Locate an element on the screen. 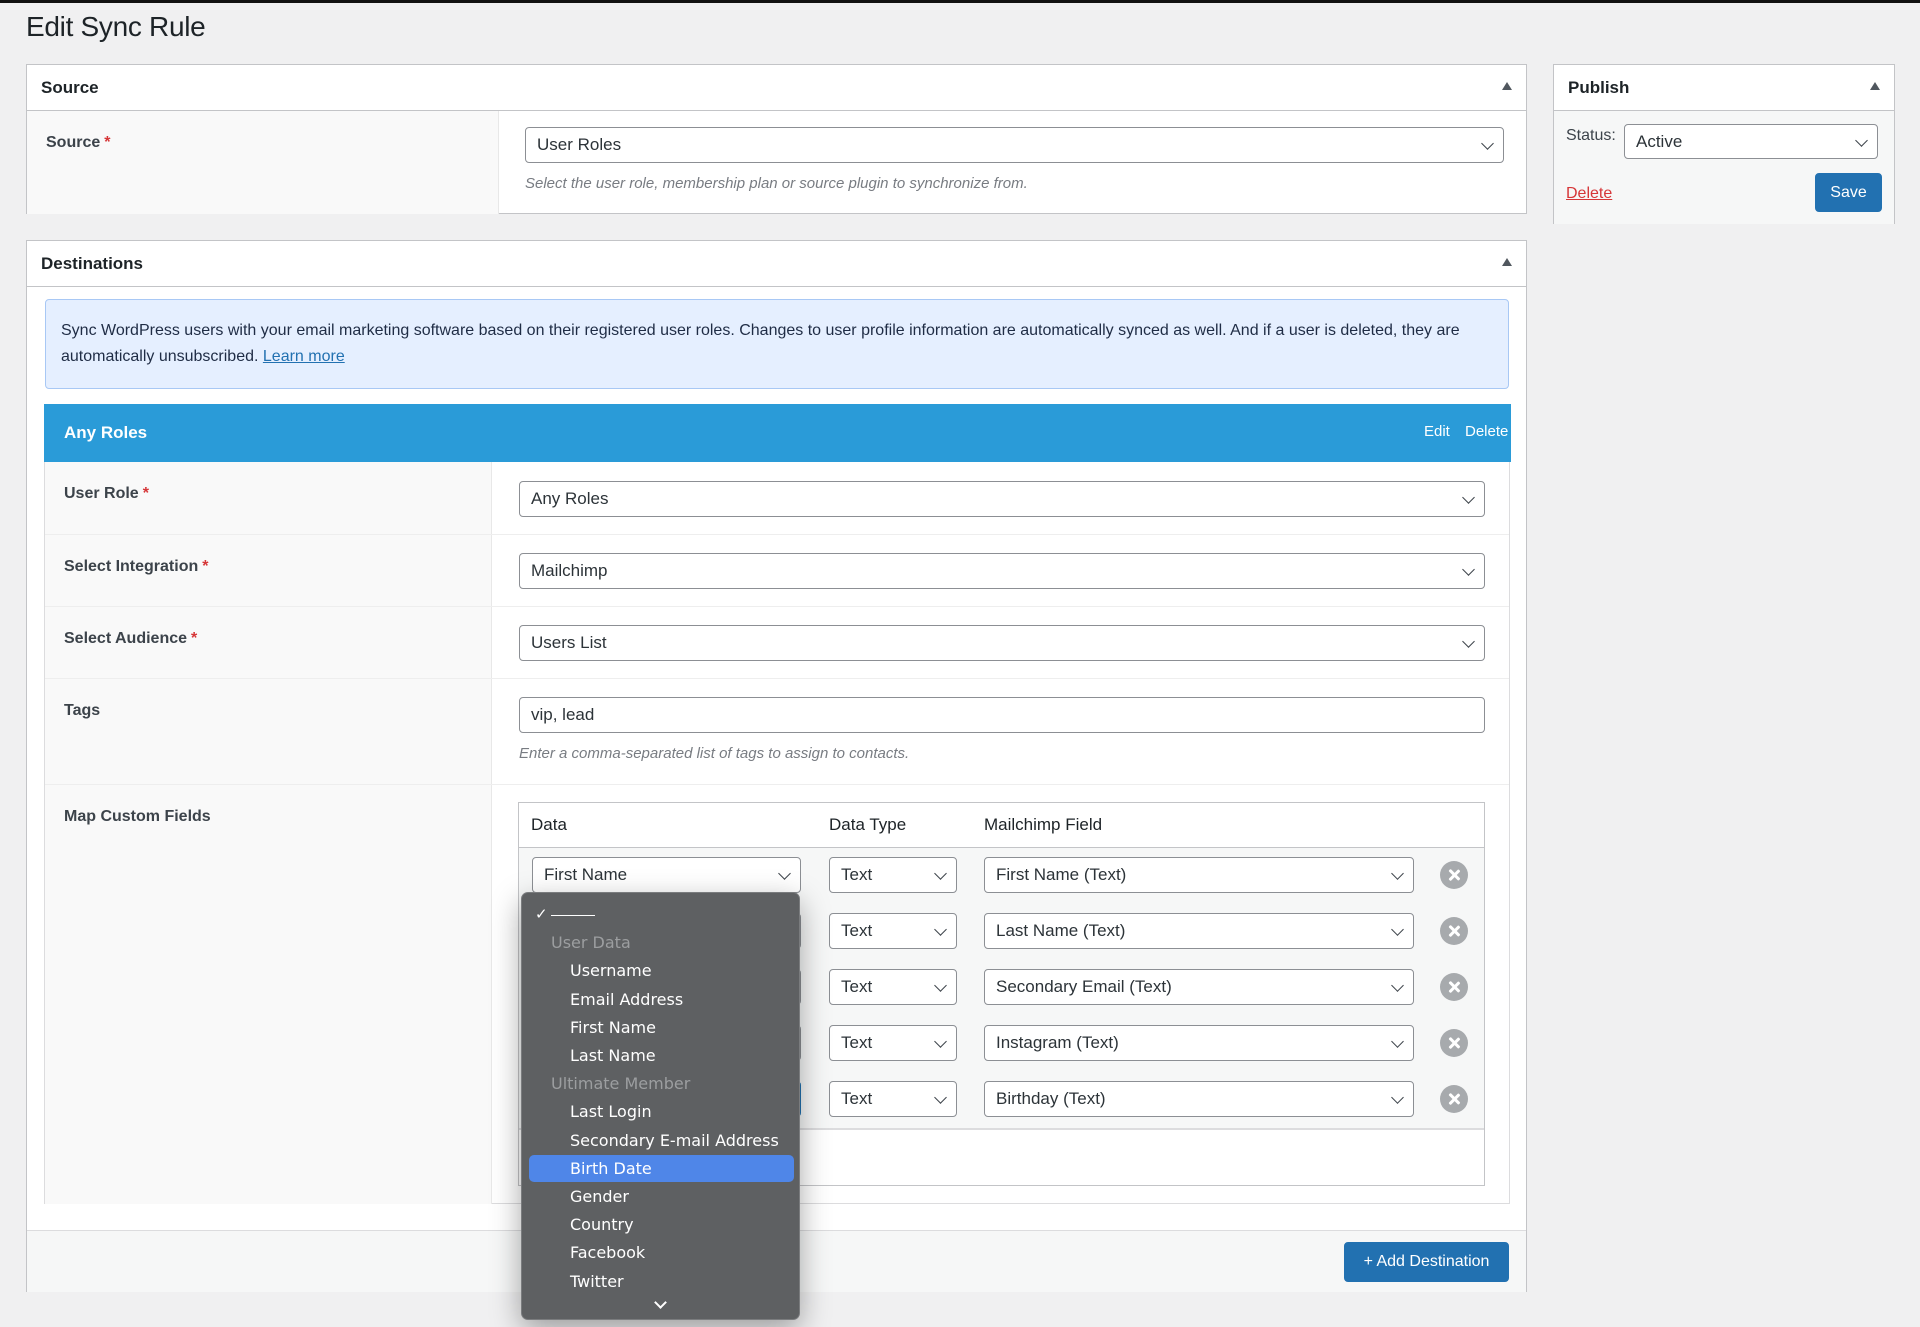  data-select: First Name is located at coordinates (666, 875).